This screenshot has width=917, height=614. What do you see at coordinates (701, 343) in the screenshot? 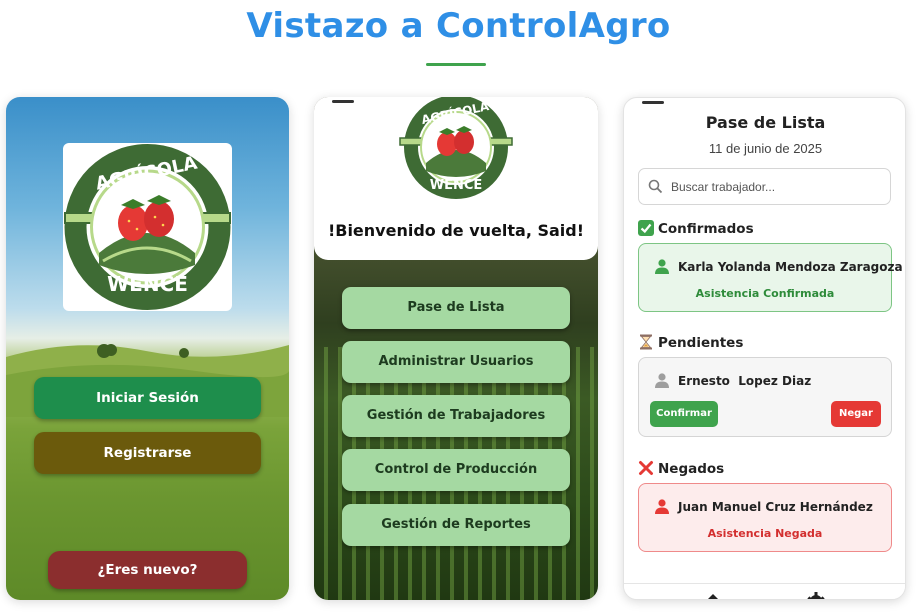
I see `section-pending-label: Pendientes` at bounding box center [701, 343].